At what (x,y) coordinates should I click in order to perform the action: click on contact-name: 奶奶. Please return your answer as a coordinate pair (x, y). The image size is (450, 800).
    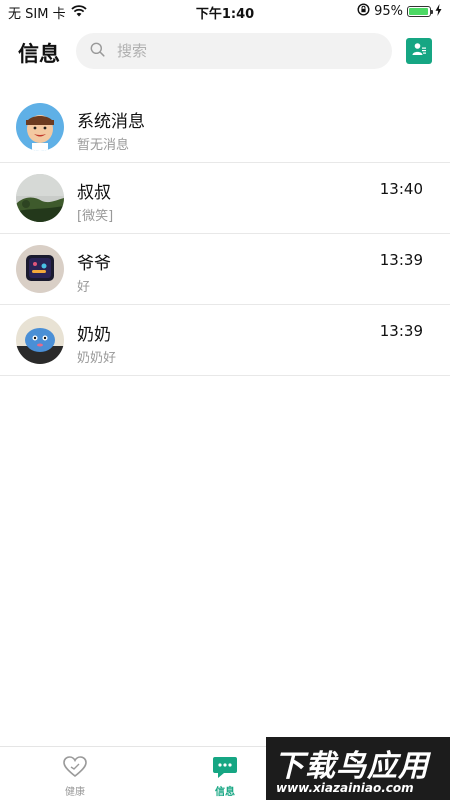
    Looking at the image, I should click on (94, 335).